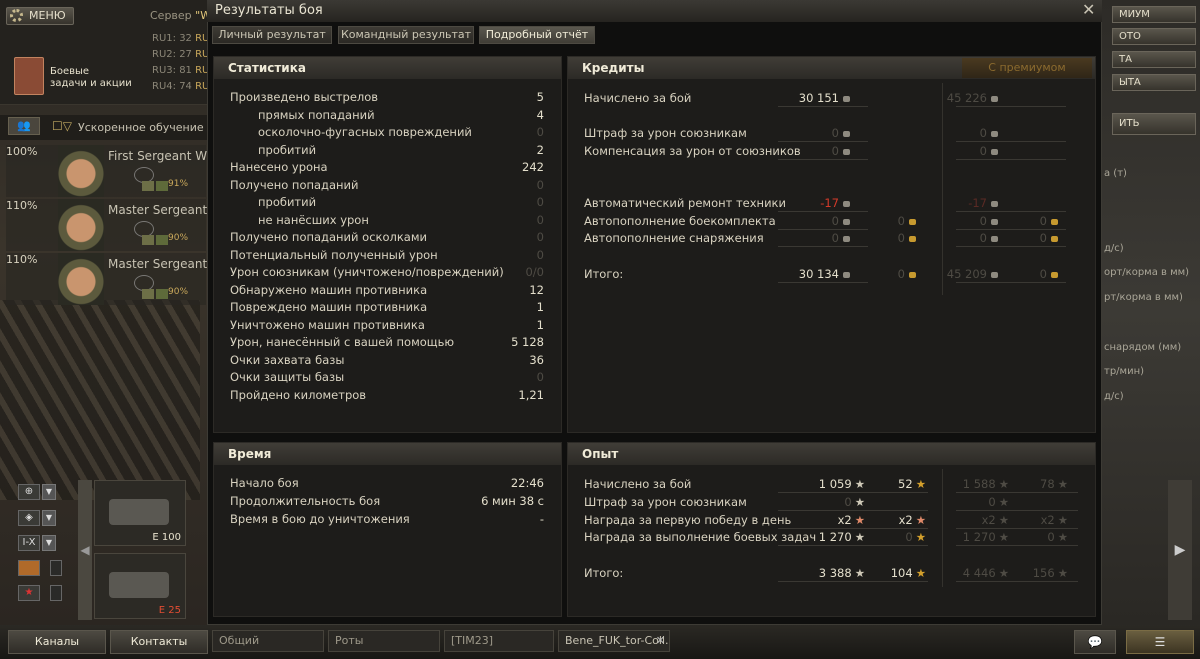 Image resolution: width=1200 pixels, height=659 pixels. What do you see at coordinates (1154, 14) in the screenshot?
I see `premium-account-button: МИУМ` at bounding box center [1154, 14].